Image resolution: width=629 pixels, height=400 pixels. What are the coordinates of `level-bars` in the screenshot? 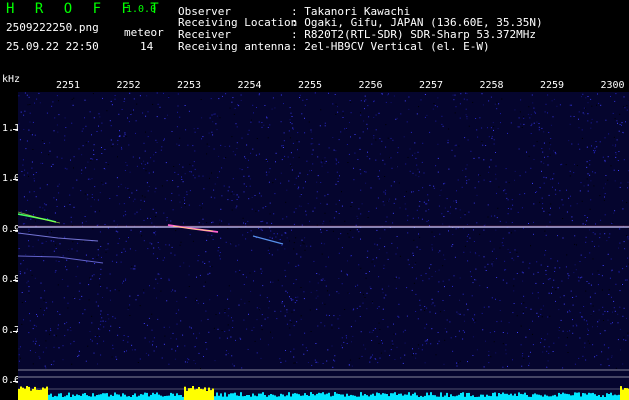 It's located at (323, 393).